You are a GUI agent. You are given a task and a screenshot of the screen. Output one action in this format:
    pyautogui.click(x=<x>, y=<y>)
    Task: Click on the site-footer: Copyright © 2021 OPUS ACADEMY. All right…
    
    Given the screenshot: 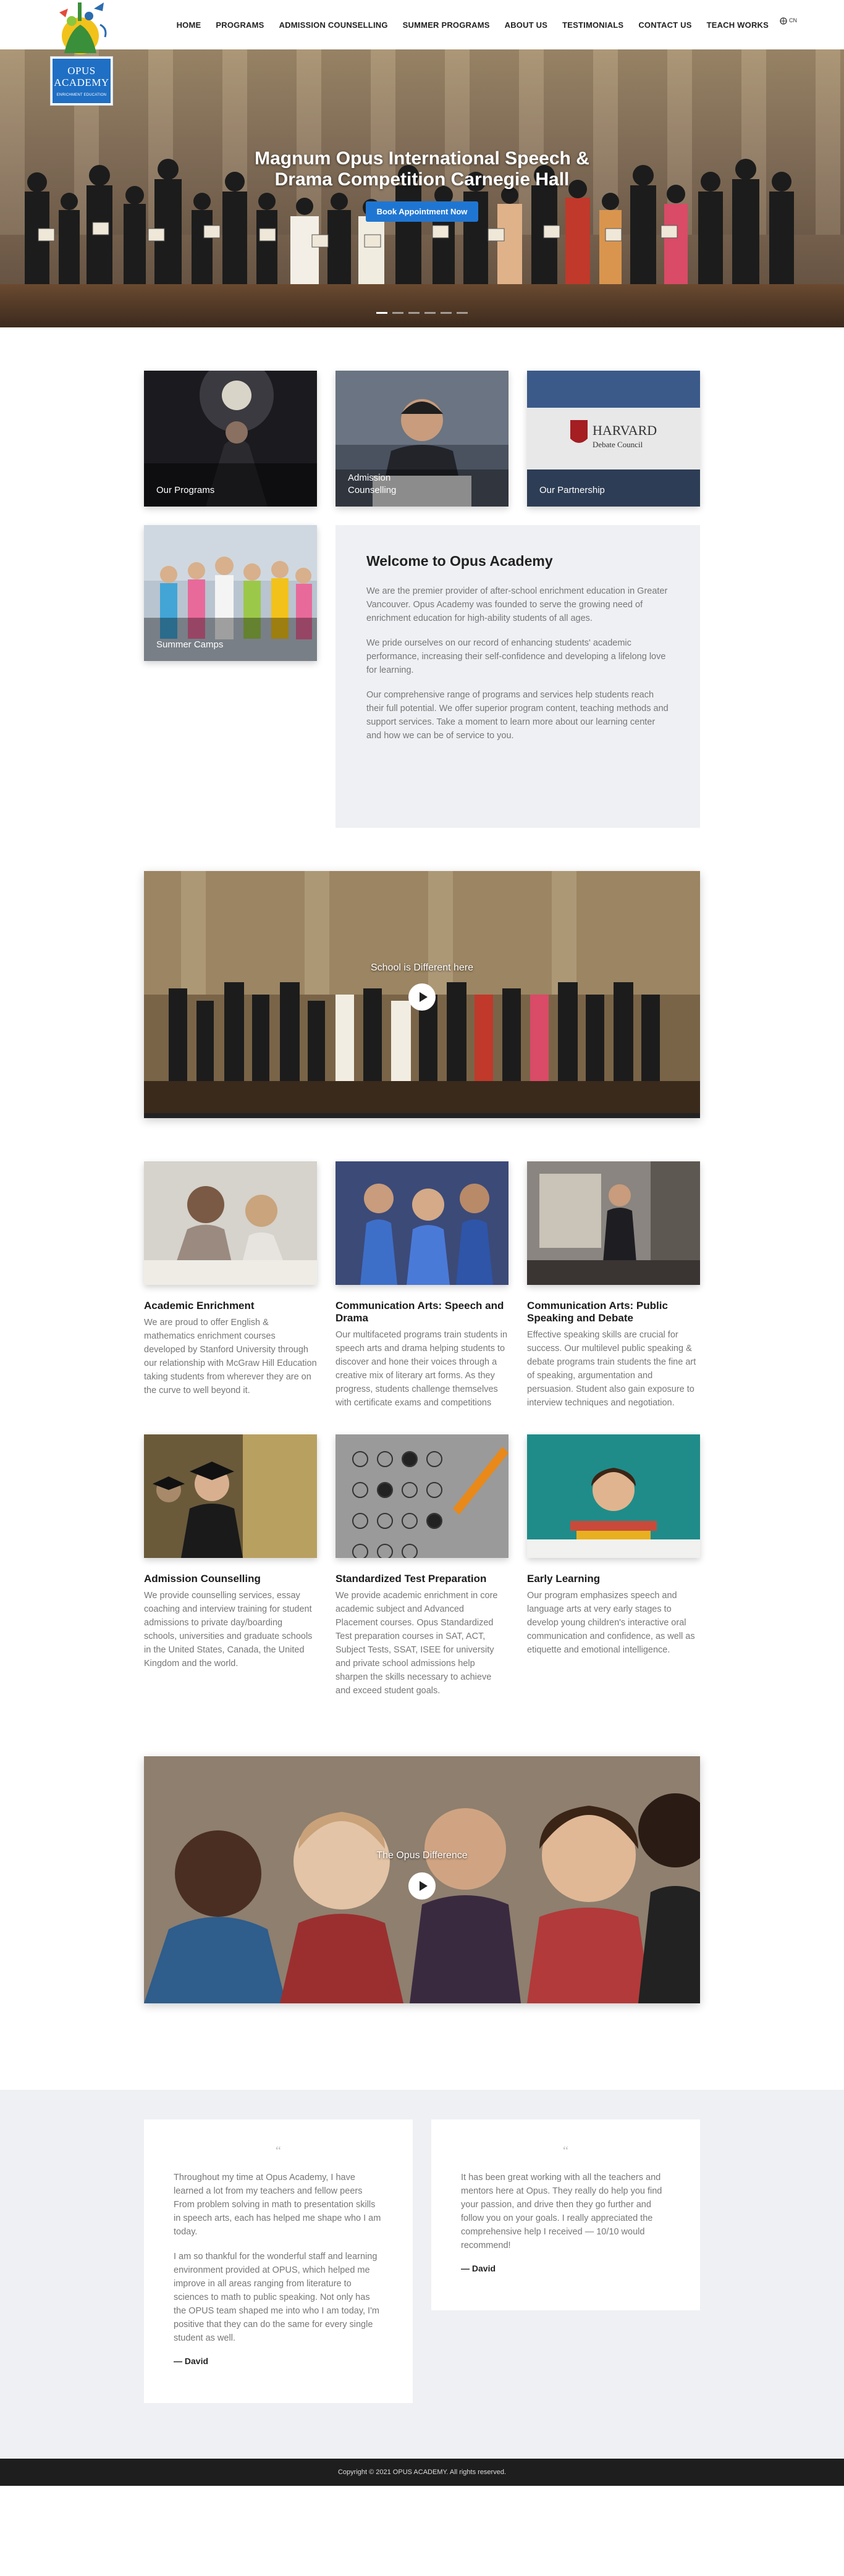 What is the action you would take?
    pyautogui.click(x=422, y=2472)
    